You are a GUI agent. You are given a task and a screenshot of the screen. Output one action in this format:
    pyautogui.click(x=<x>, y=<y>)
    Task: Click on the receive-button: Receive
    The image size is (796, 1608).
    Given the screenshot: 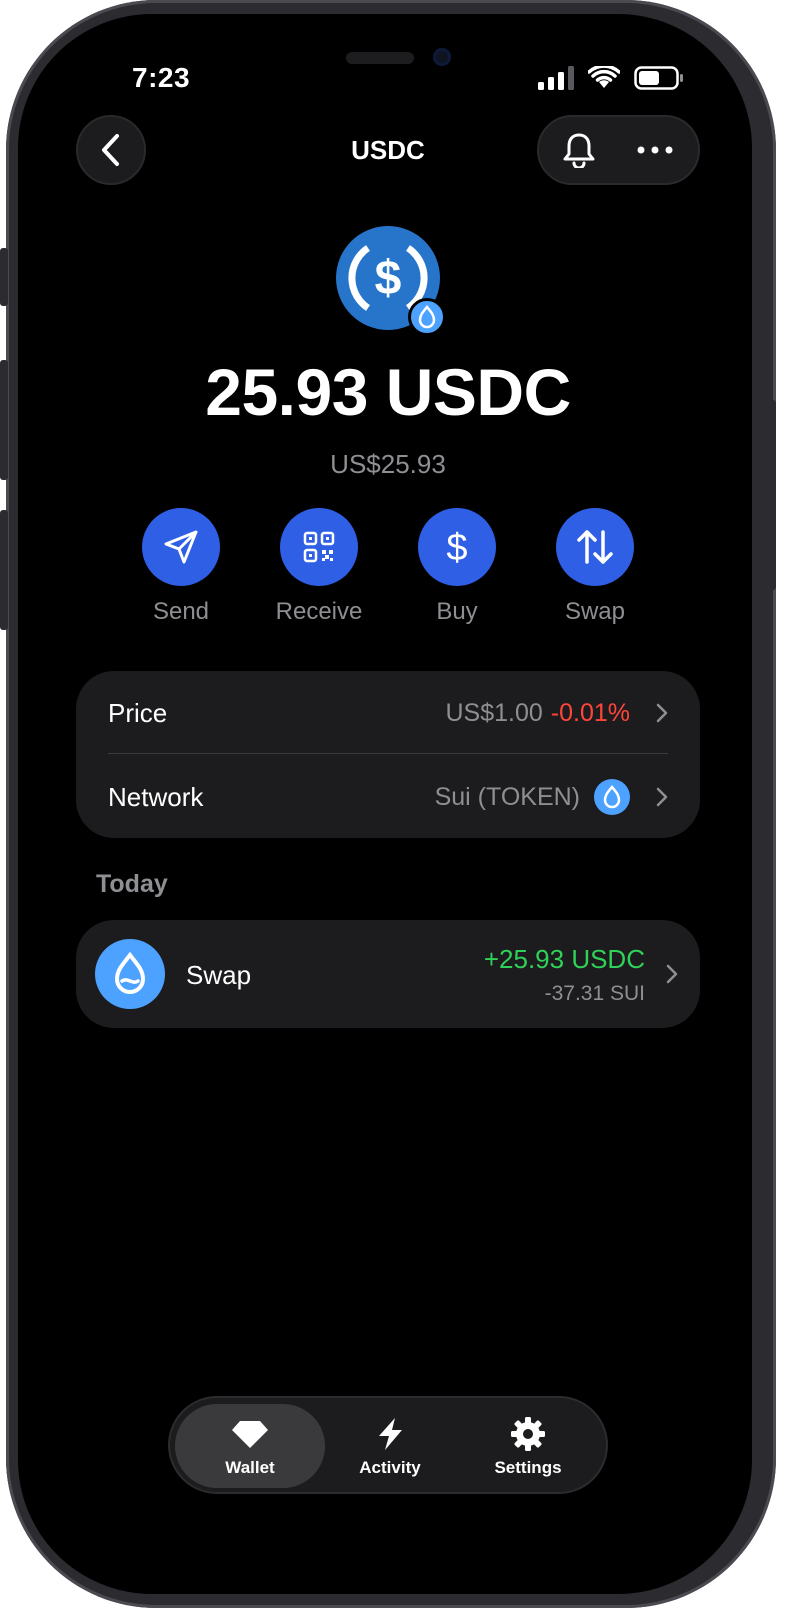 What is the action you would take?
    pyautogui.click(x=319, y=567)
    